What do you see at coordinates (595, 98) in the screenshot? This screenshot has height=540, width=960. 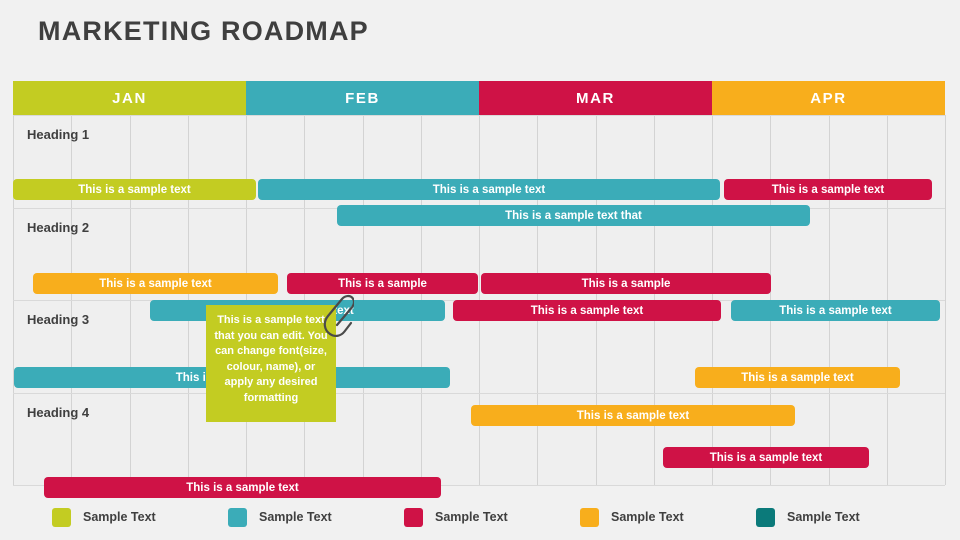 I see `month-header-mar: MAR` at bounding box center [595, 98].